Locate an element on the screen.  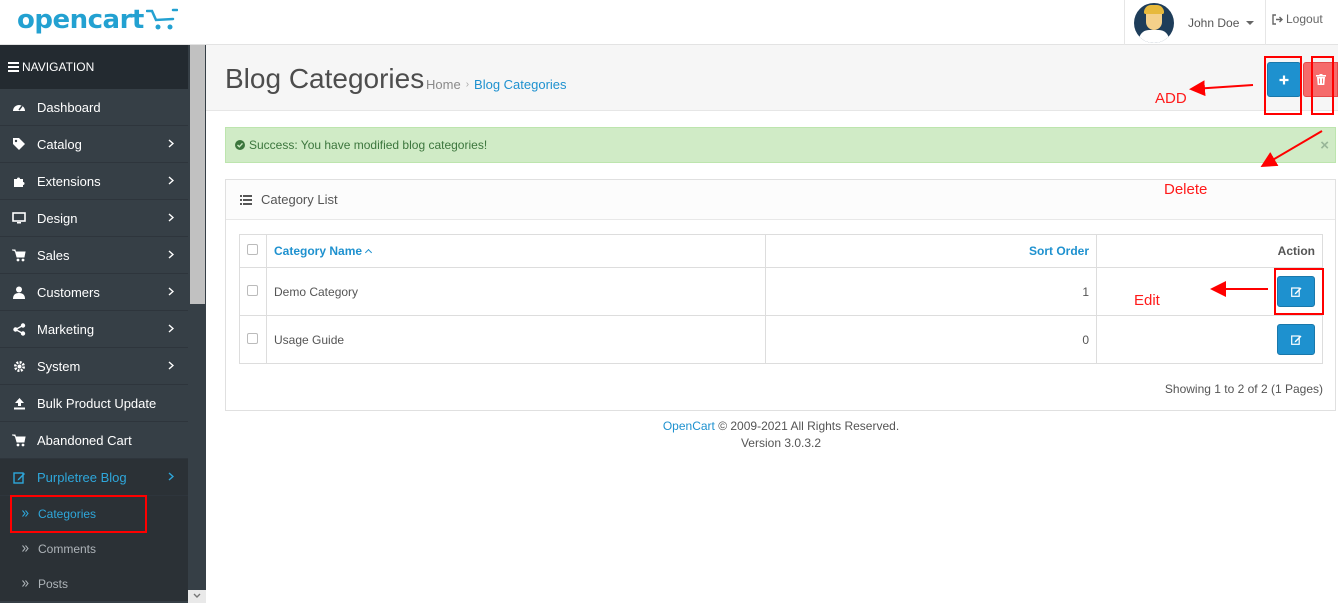
scrollbar-thumb is located at coordinates (197, 174).